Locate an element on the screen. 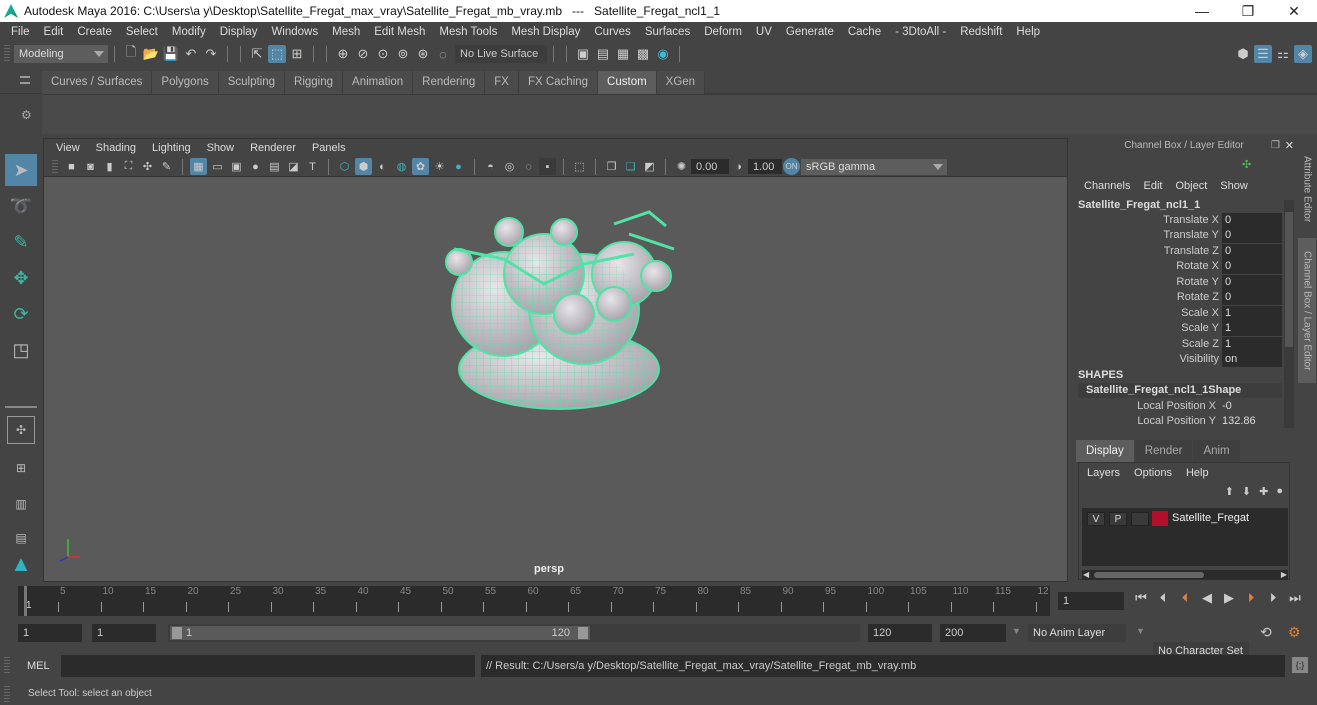 The image size is (1317, 705). snap-live-icon: ⊛ is located at coordinates (423, 54).